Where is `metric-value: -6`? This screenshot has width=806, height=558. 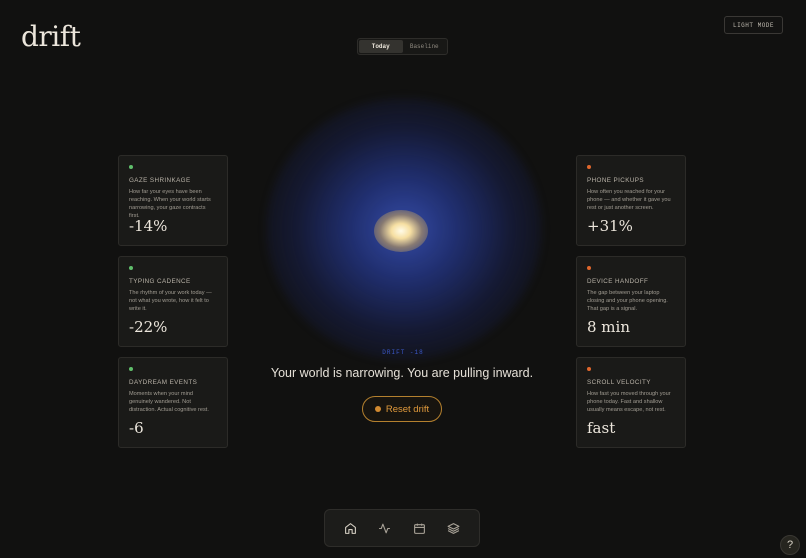 metric-value: -6 is located at coordinates (136, 428).